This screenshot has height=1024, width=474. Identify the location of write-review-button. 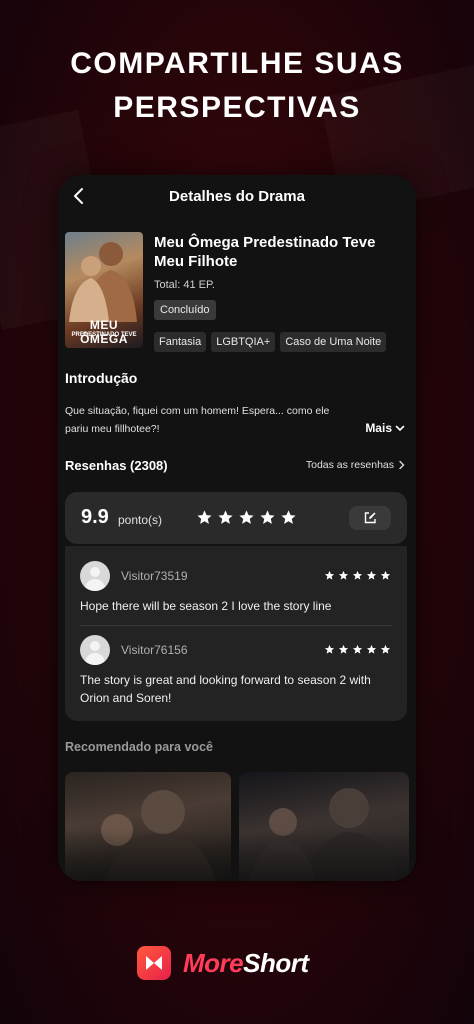
(370, 518).